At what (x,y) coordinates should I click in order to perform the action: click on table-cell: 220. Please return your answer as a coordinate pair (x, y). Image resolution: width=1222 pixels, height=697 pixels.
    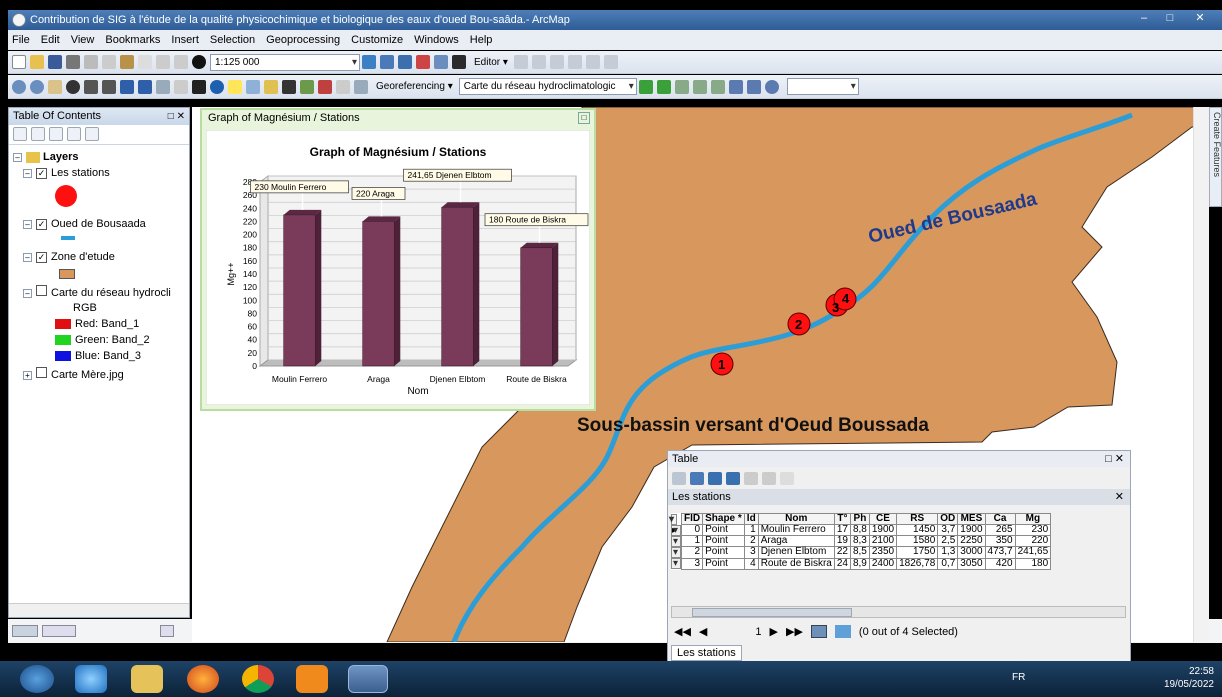
    Looking at the image, I should click on (1033, 541).